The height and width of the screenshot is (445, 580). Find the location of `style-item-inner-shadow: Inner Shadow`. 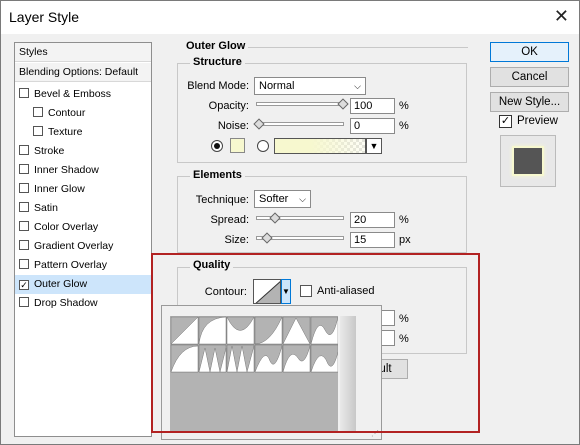

style-item-inner-shadow: Inner Shadow is located at coordinates (83, 170).